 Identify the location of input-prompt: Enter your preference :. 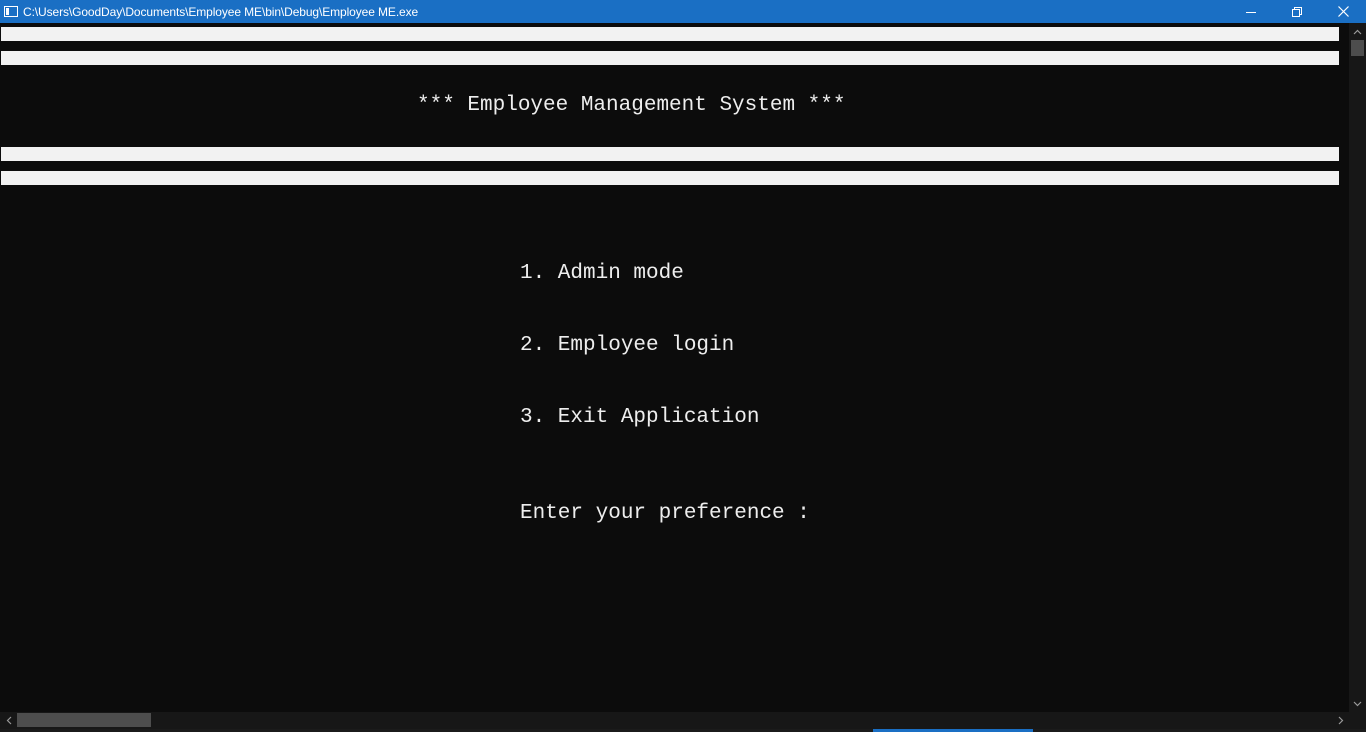
(665, 513).